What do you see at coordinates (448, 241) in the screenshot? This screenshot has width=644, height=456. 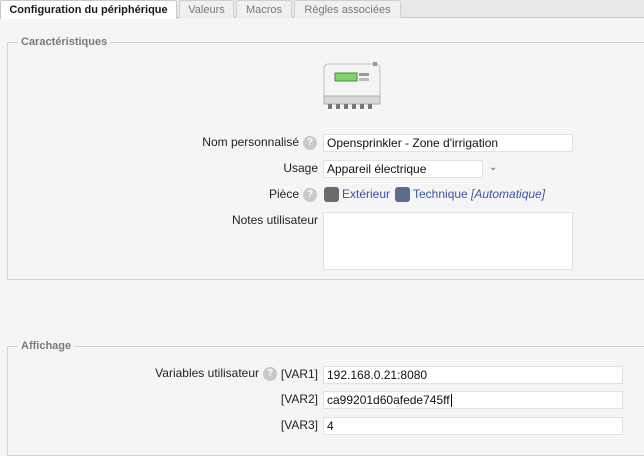 I see `notes-textarea` at bounding box center [448, 241].